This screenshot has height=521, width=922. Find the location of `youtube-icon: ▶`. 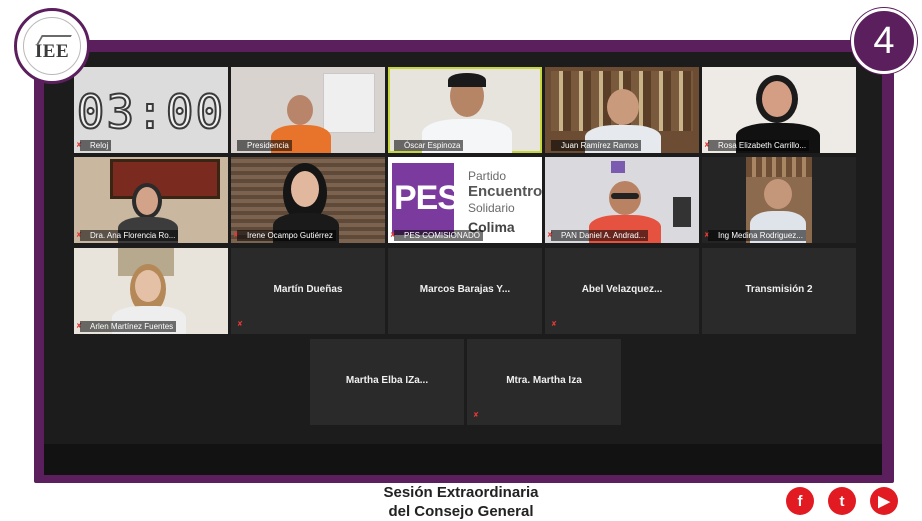

youtube-icon: ▶ is located at coordinates (884, 501).